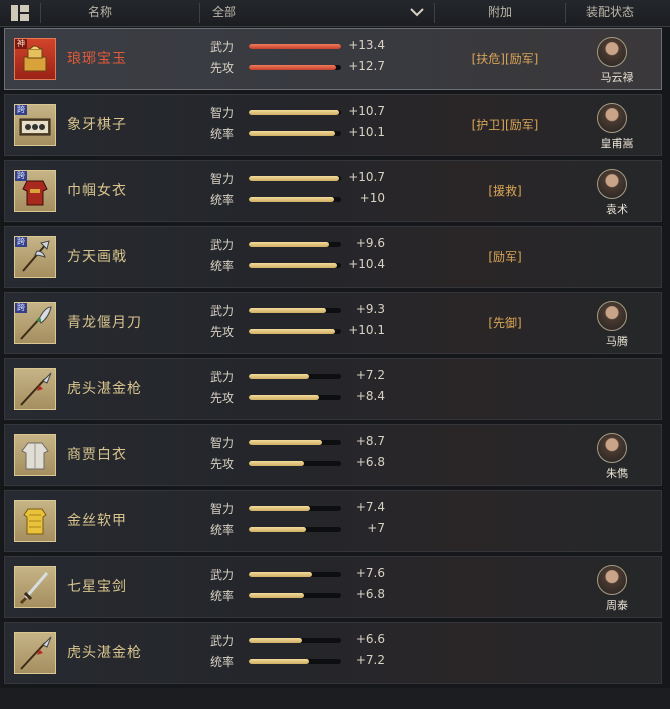  I want to click on column-bonus-header: 附加, so click(500, 13).